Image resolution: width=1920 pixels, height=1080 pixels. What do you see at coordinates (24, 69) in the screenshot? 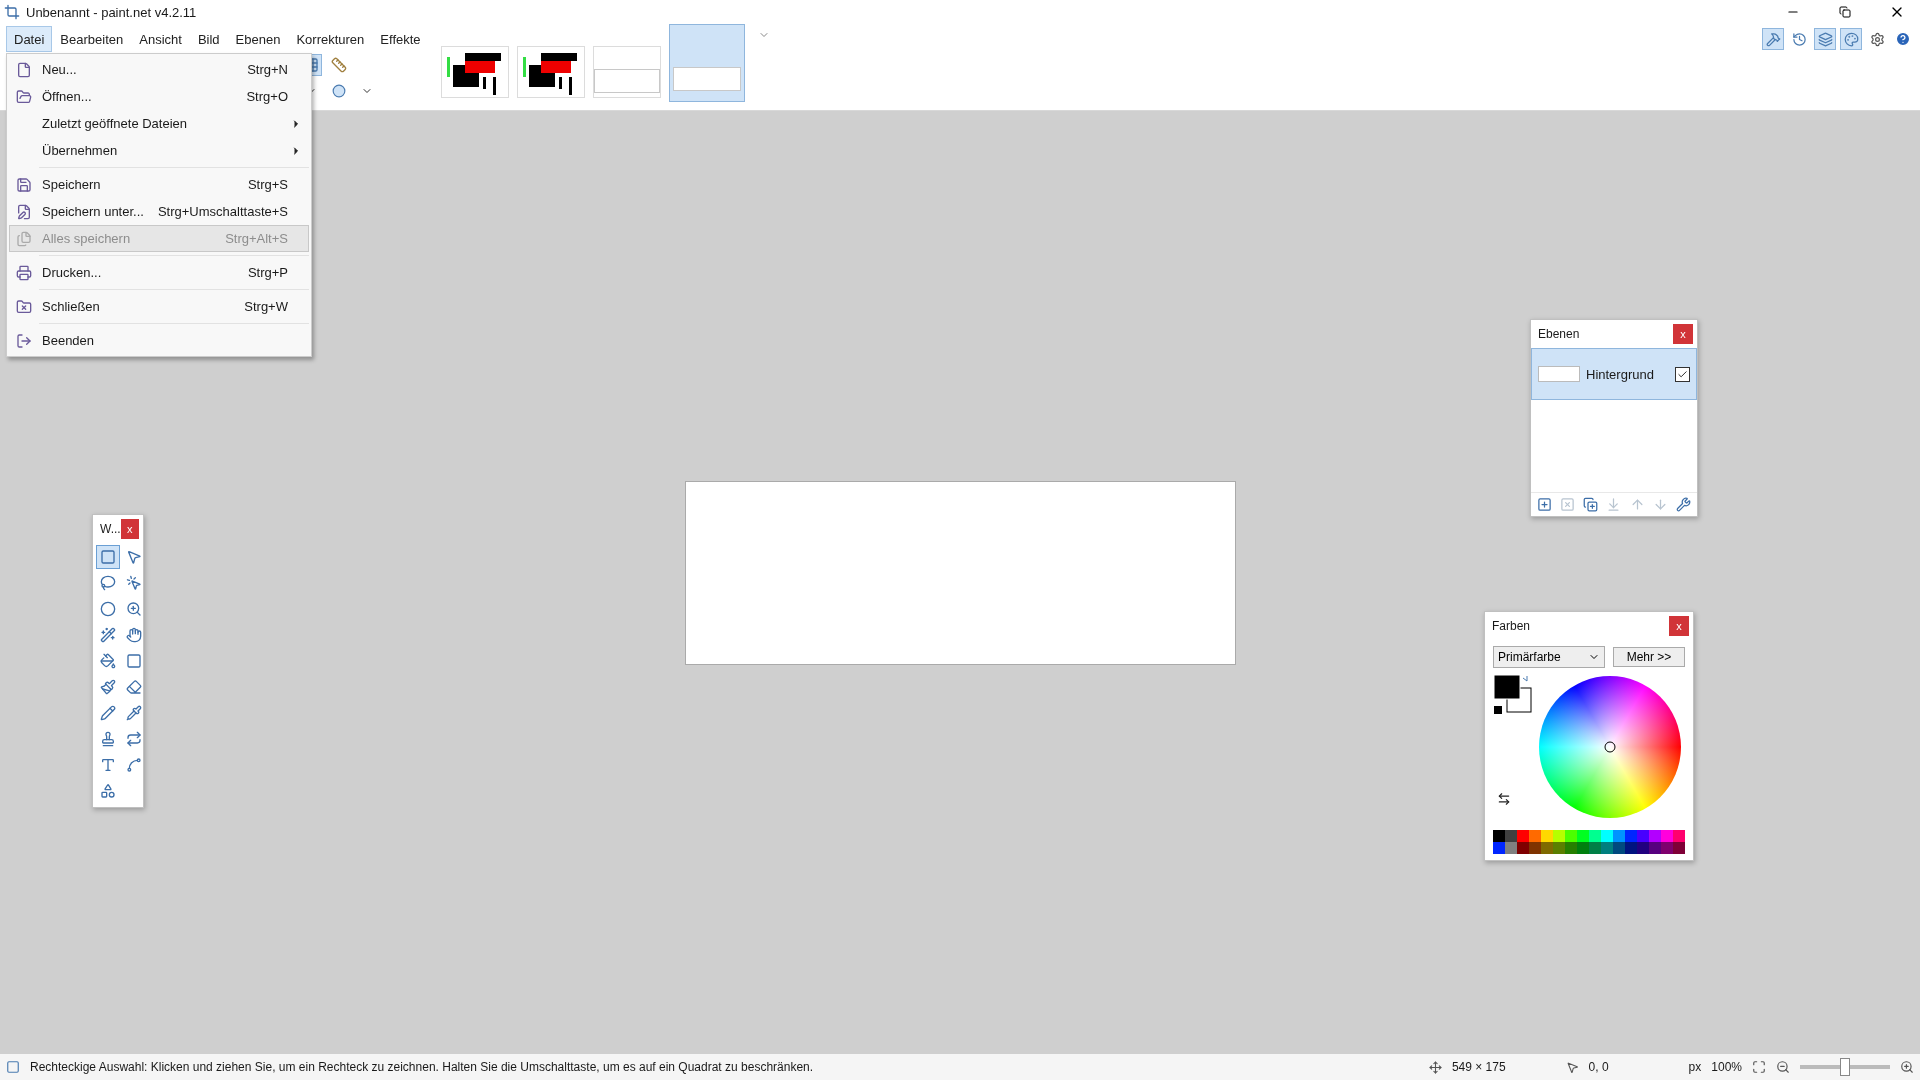
I see `file-icon` at bounding box center [24, 69].